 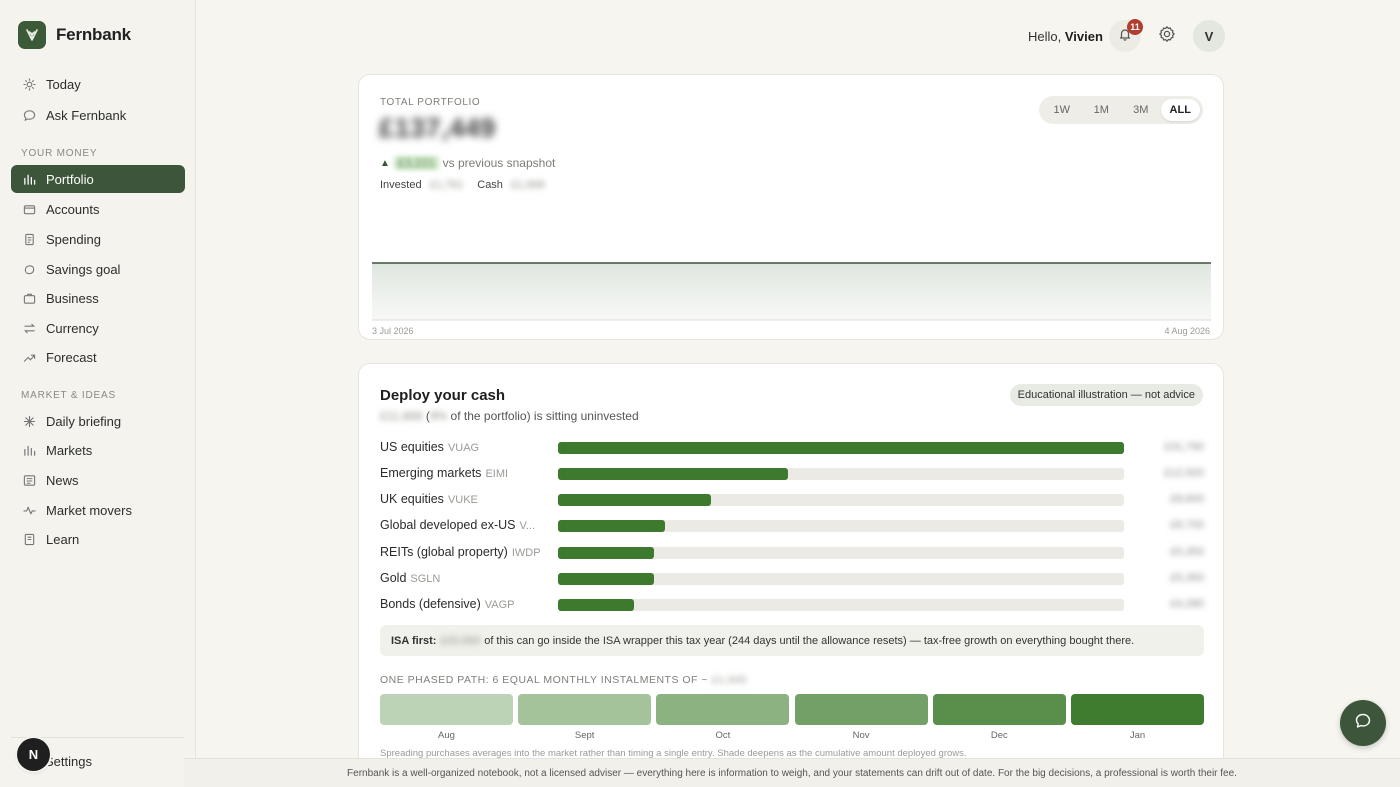 I want to click on range-button-1w: 1W, so click(x=1062, y=110).